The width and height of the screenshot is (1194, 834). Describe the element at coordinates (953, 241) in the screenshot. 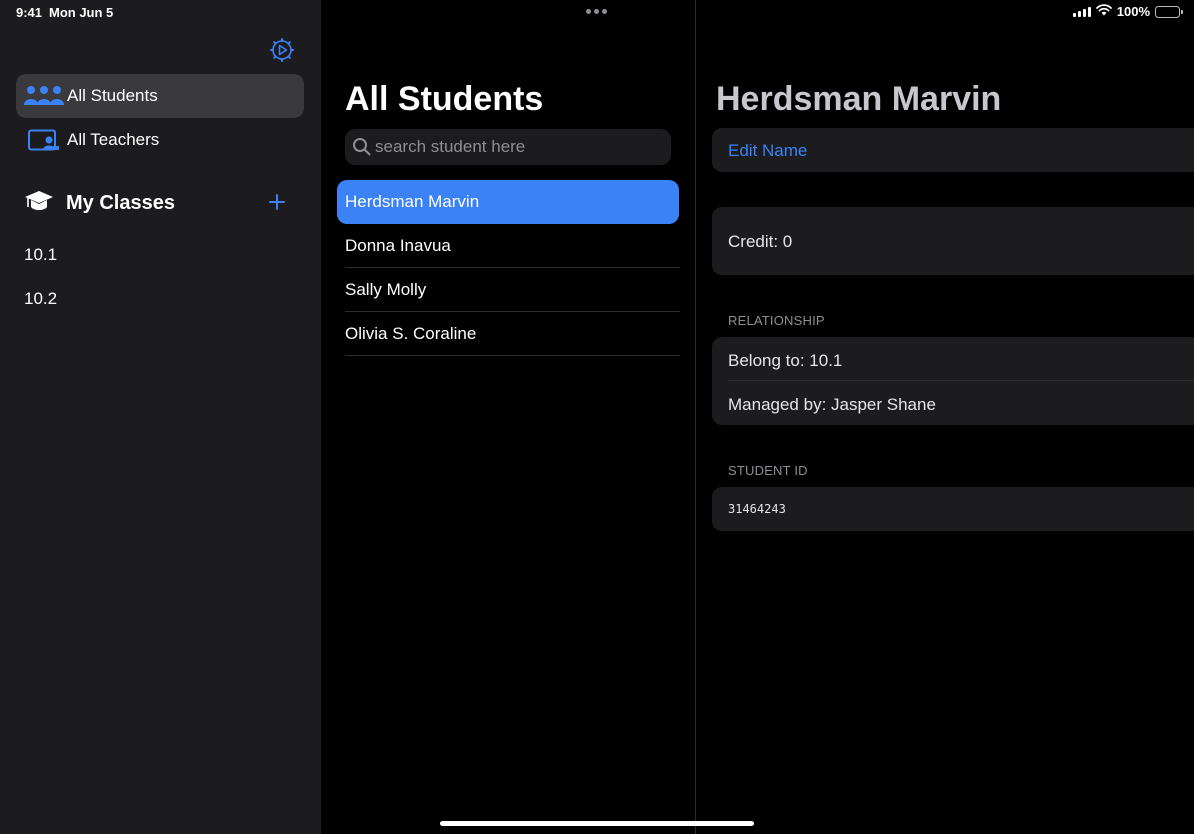

I see `credit-card: Credit: 0` at that location.